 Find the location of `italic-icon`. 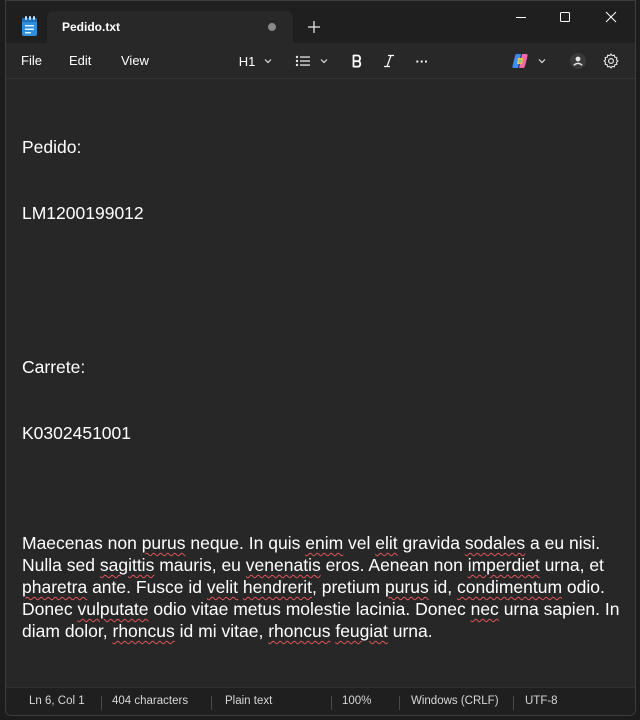

italic-icon is located at coordinates (389, 61).